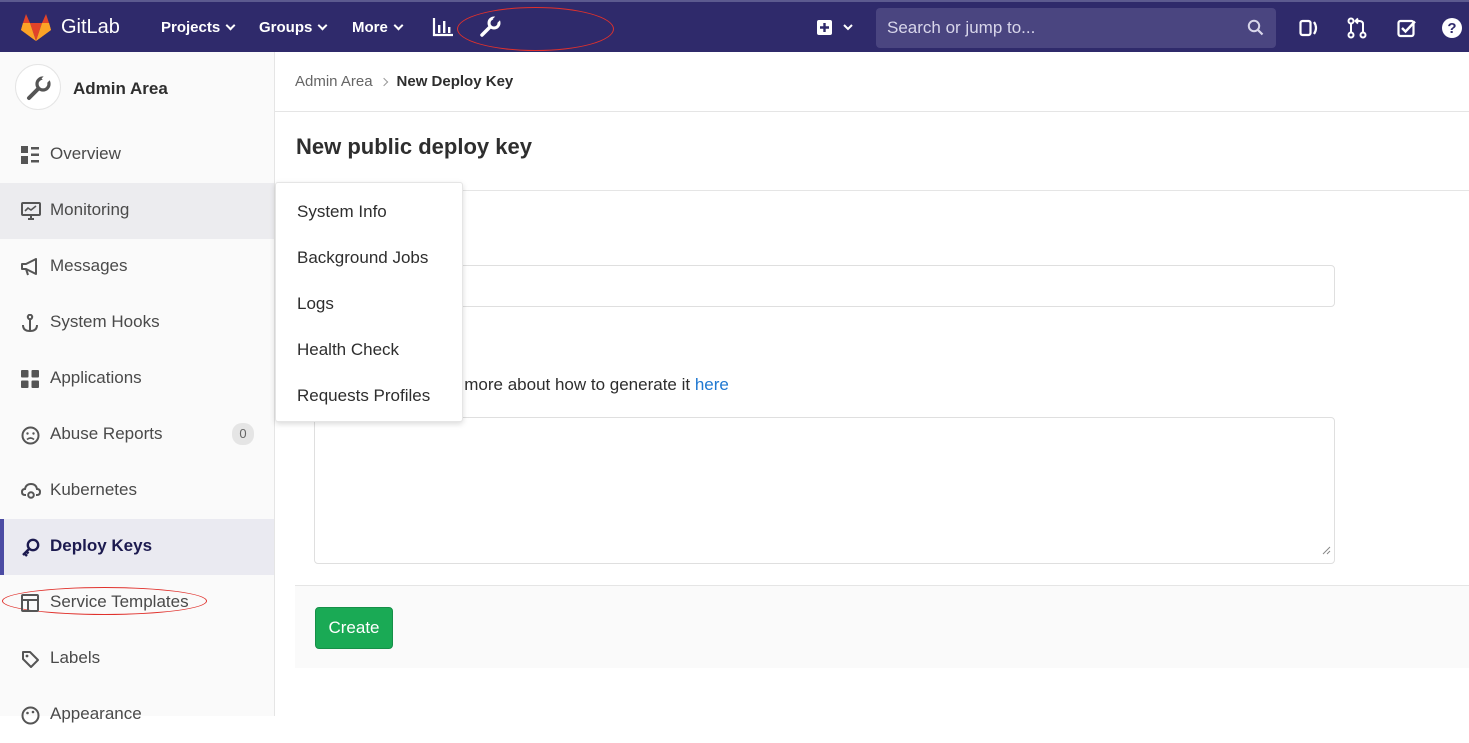 This screenshot has height=743, width=1469. Describe the element at coordinates (120, 88) in the screenshot. I see `sidebar-title: Admin Area` at that location.